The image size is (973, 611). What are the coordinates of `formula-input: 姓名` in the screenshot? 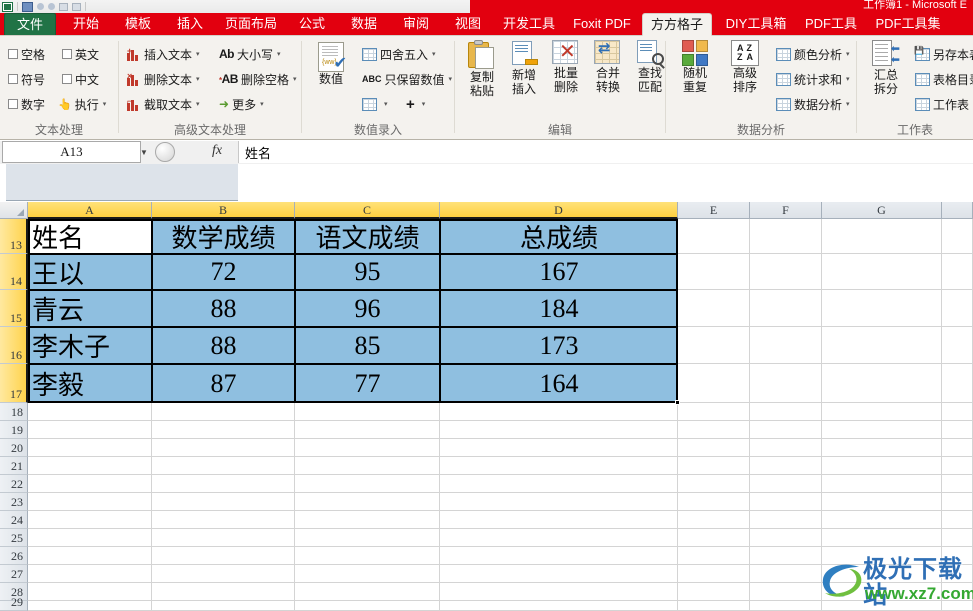 It's located at (605, 152).